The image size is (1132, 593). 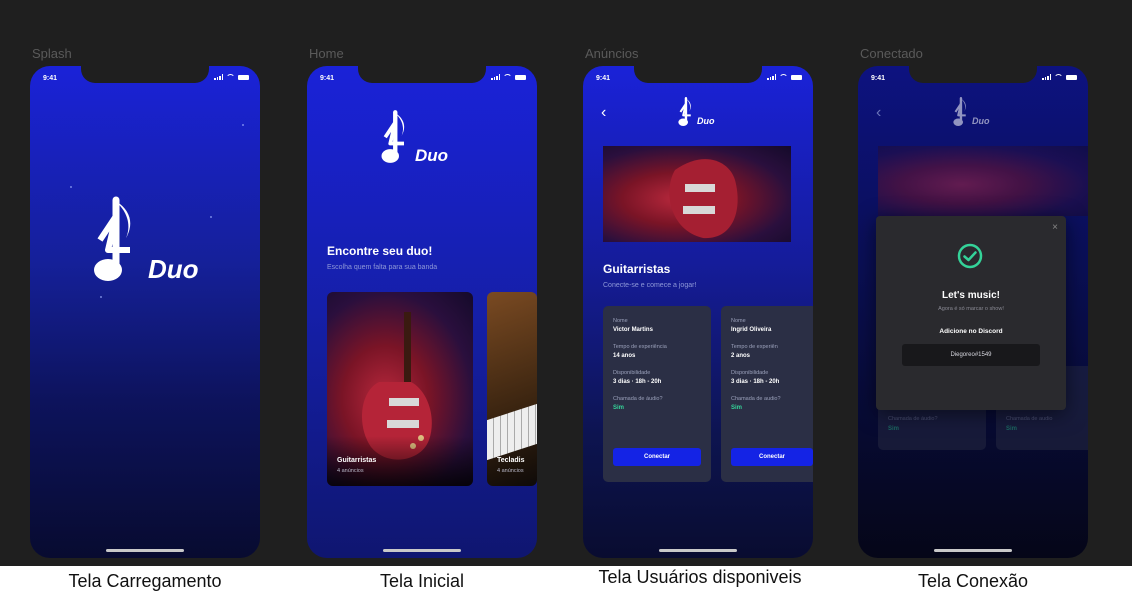 I want to click on label-experience: Tempo de experiência, so click(x=640, y=347).